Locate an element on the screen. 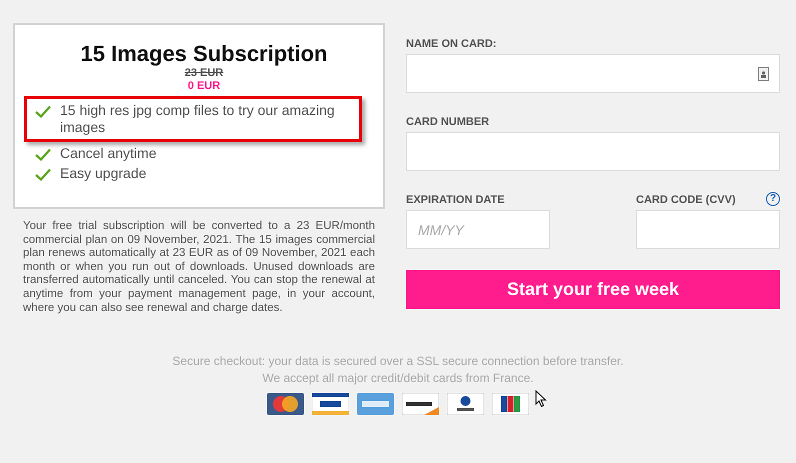 This screenshot has width=796, height=463. terms-text: Your free trial subscription will be converted to a 23 EUR/month commercial plan on 09 November, 2021. The 15 images commercial plan renews automatically at 23 EUR as of 09 November, 2021 each month or when you run out of downloads. Unused downloads are transferred automatically until canceled. You can stop the renewal at anytime from your payment management page, in your account, where you can also see renewal and charge dates. is located at coordinates (199, 268).